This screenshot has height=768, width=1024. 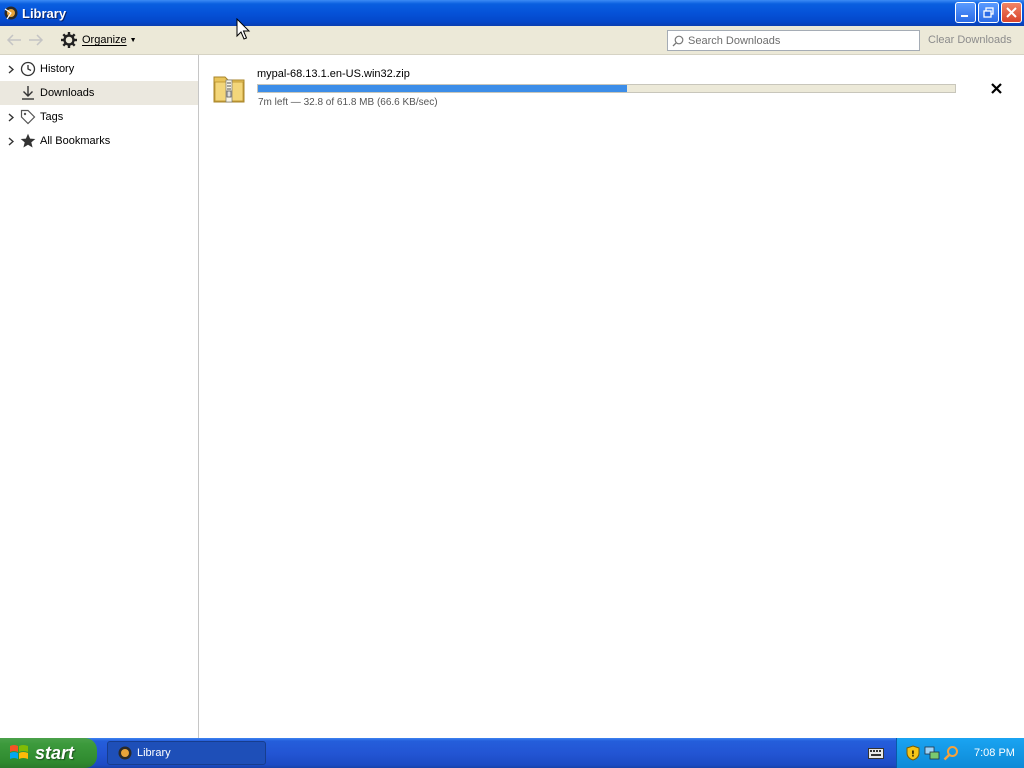 I want to click on download-status: 7m left — 32.8 of 61.8 MB (66.6 KB/sec), so click(x=348, y=102).